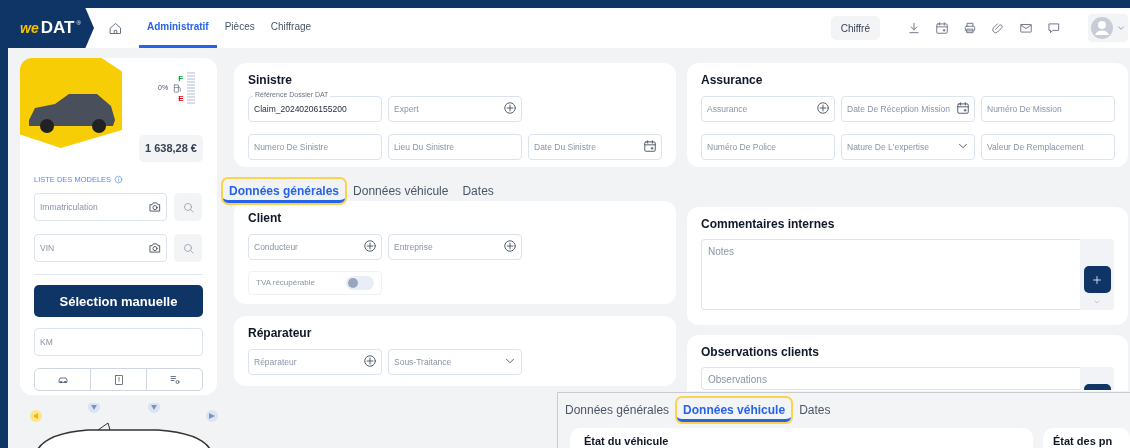 The width and height of the screenshot is (1130, 448). What do you see at coordinates (732, 80) in the screenshot?
I see `section-title: Assurance` at bounding box center [732, 80].